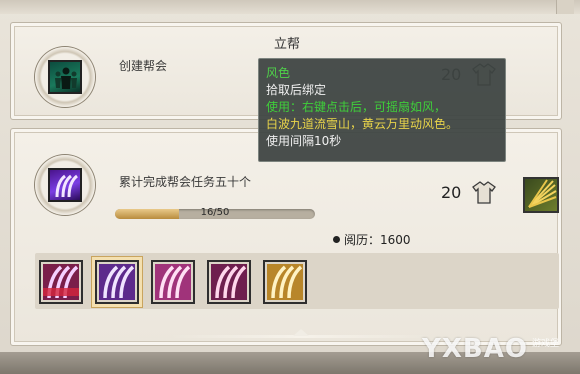 This screenshot has height=374, width=580. Describe the element at coordinates (185, 182) in the screenshot. I see `quest-description: 累计完成帮会任务五十个` at that location.